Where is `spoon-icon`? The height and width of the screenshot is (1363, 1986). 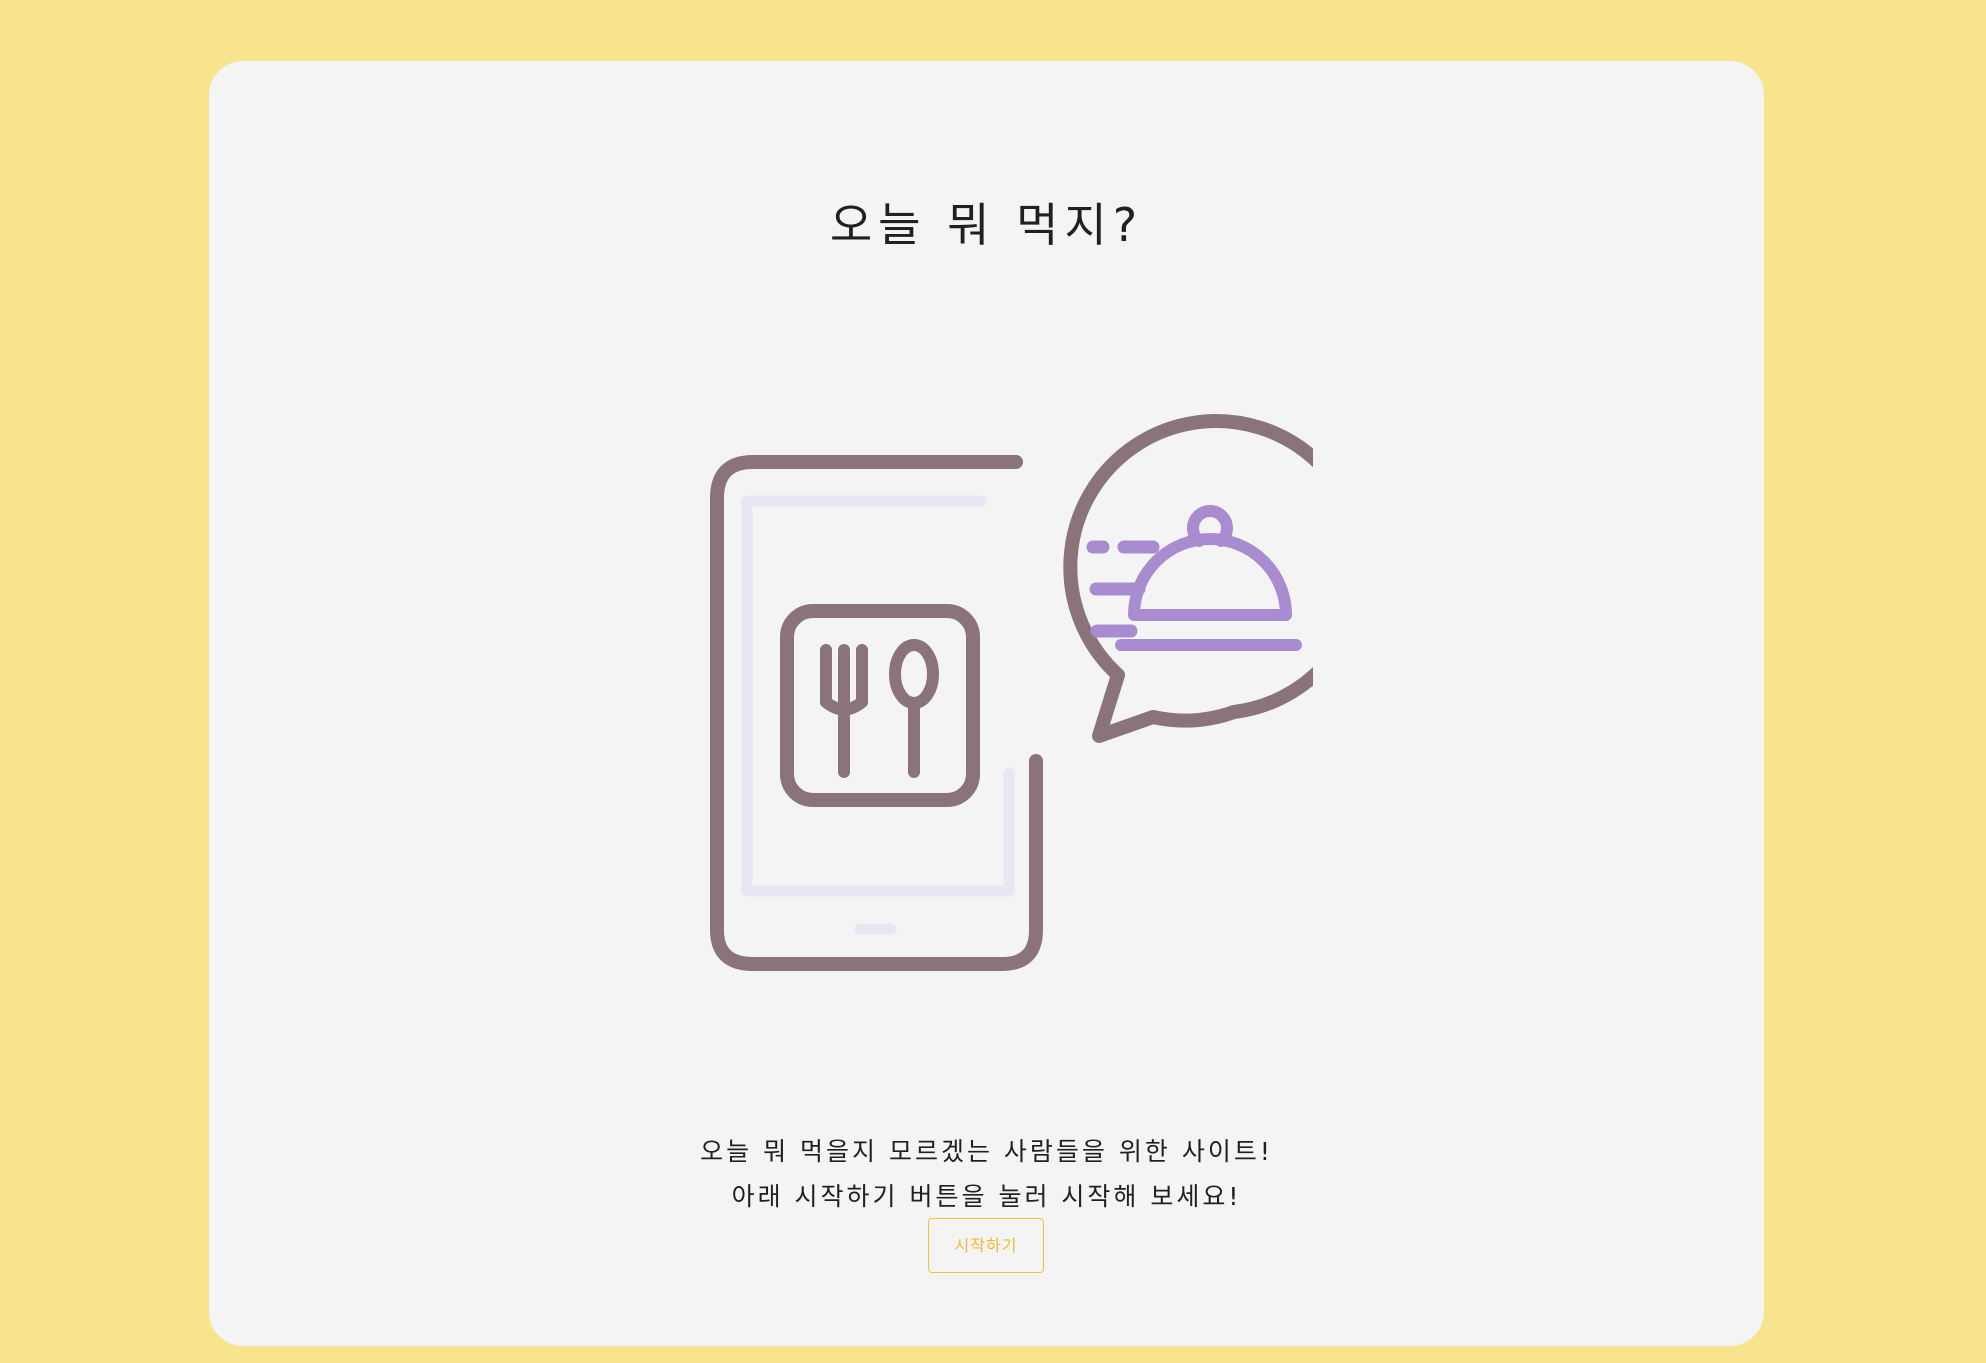
spoon-icon is located at coordinates (914, 708).